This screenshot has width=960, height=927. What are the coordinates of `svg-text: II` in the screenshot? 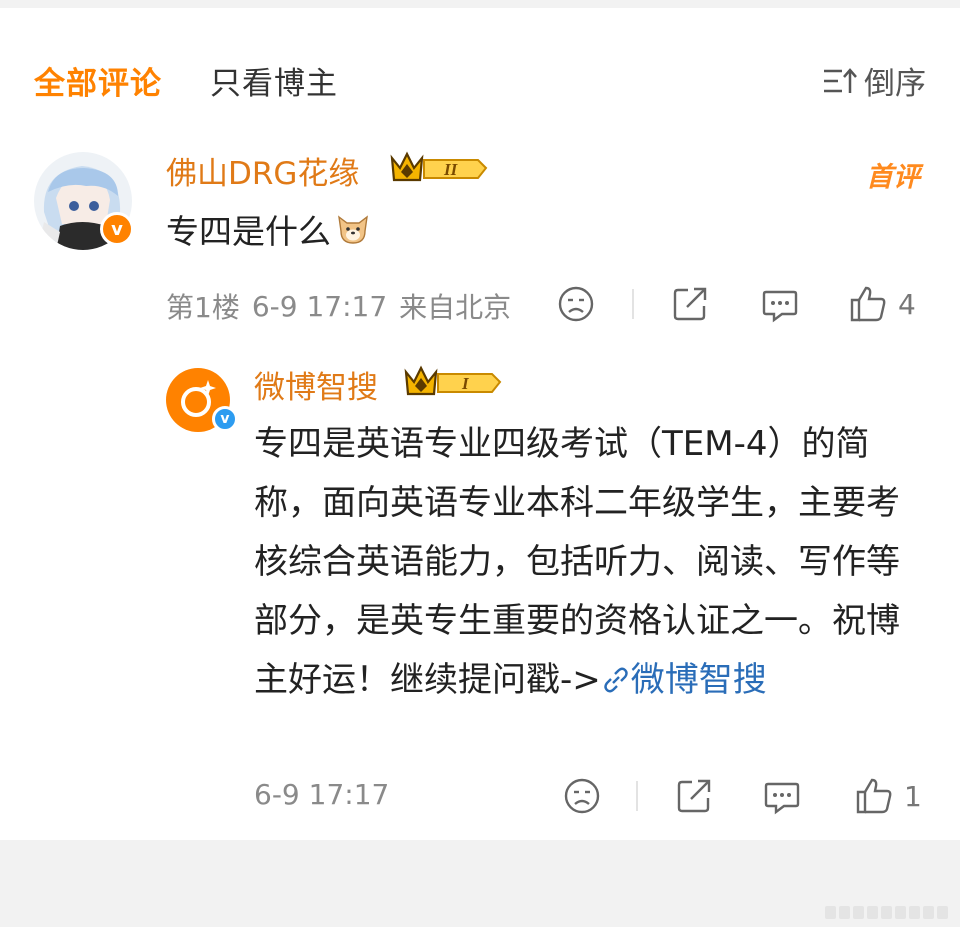 It's located at (451, 169).